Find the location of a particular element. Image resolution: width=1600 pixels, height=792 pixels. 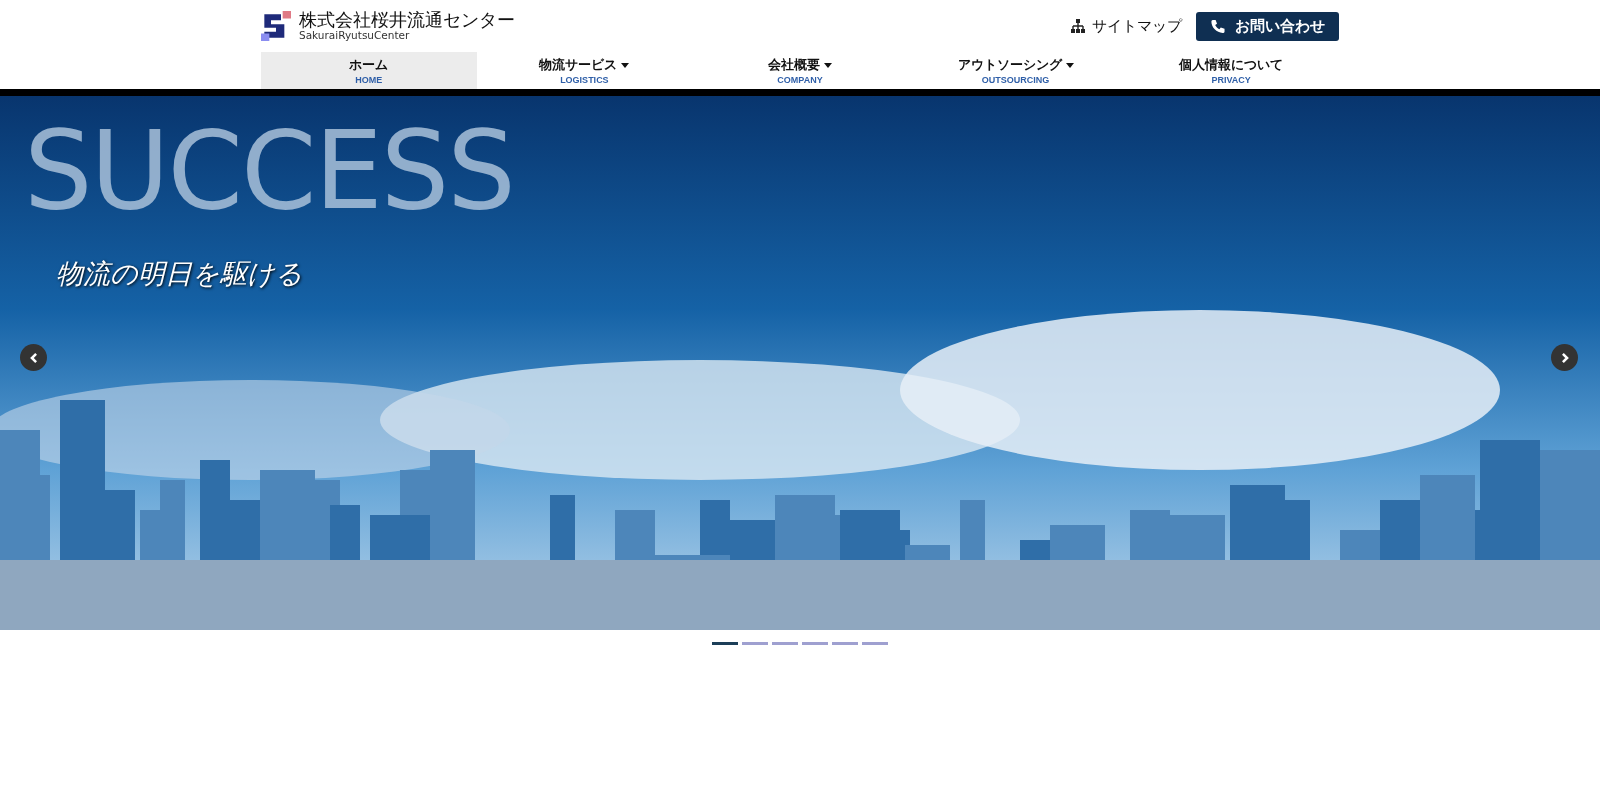

sitemap-link: サイトマップ is located at coordinates (1126, 26).